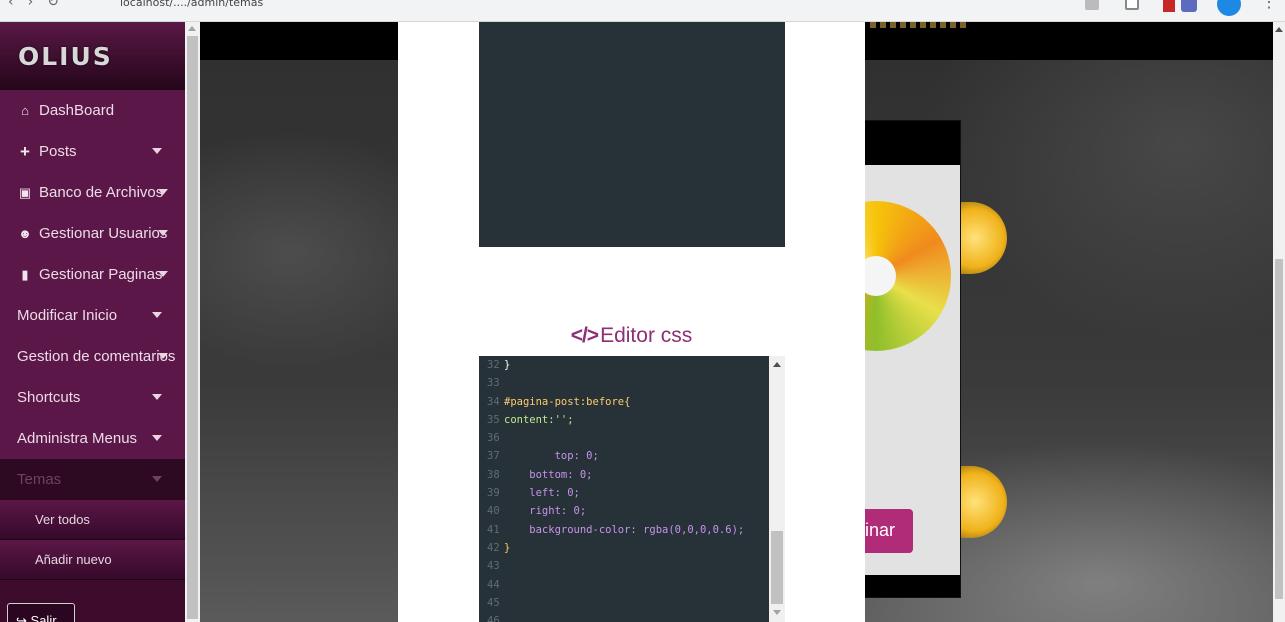  What do you see at coordinates (493, 383) in the screenshot?
I see `code-line: 33` at bounding box center [493, 383].